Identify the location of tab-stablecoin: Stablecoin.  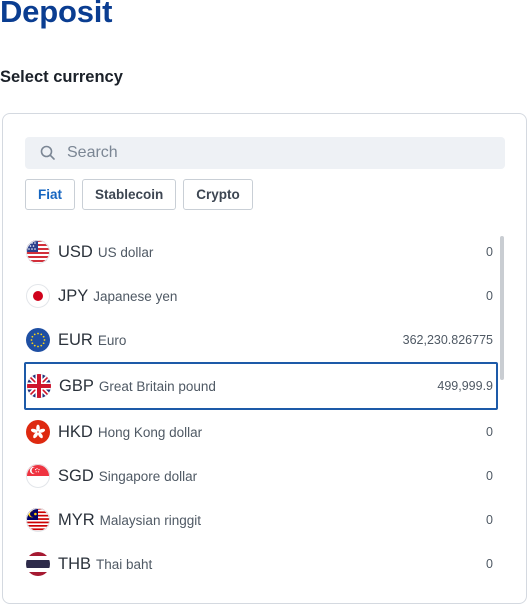
(129, 194).